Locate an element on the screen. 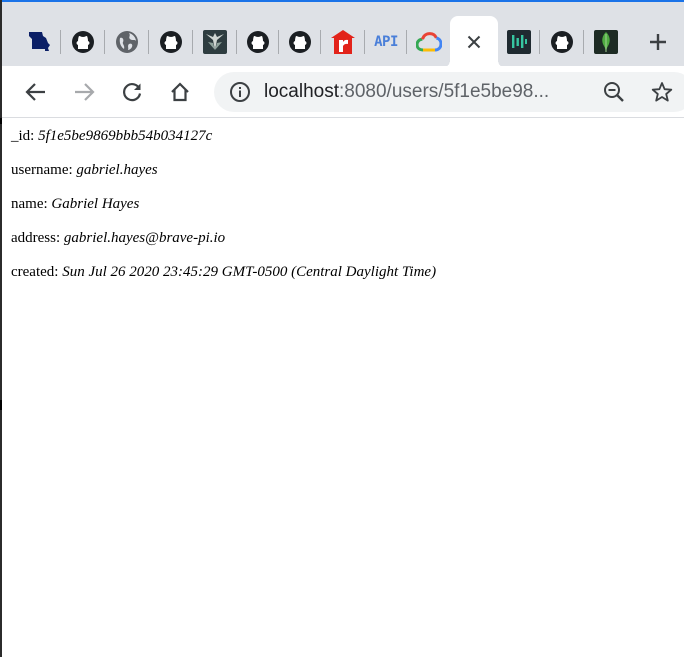 The image size is (684, 657). teal-bars-icon is located at coordinates (519, 42).